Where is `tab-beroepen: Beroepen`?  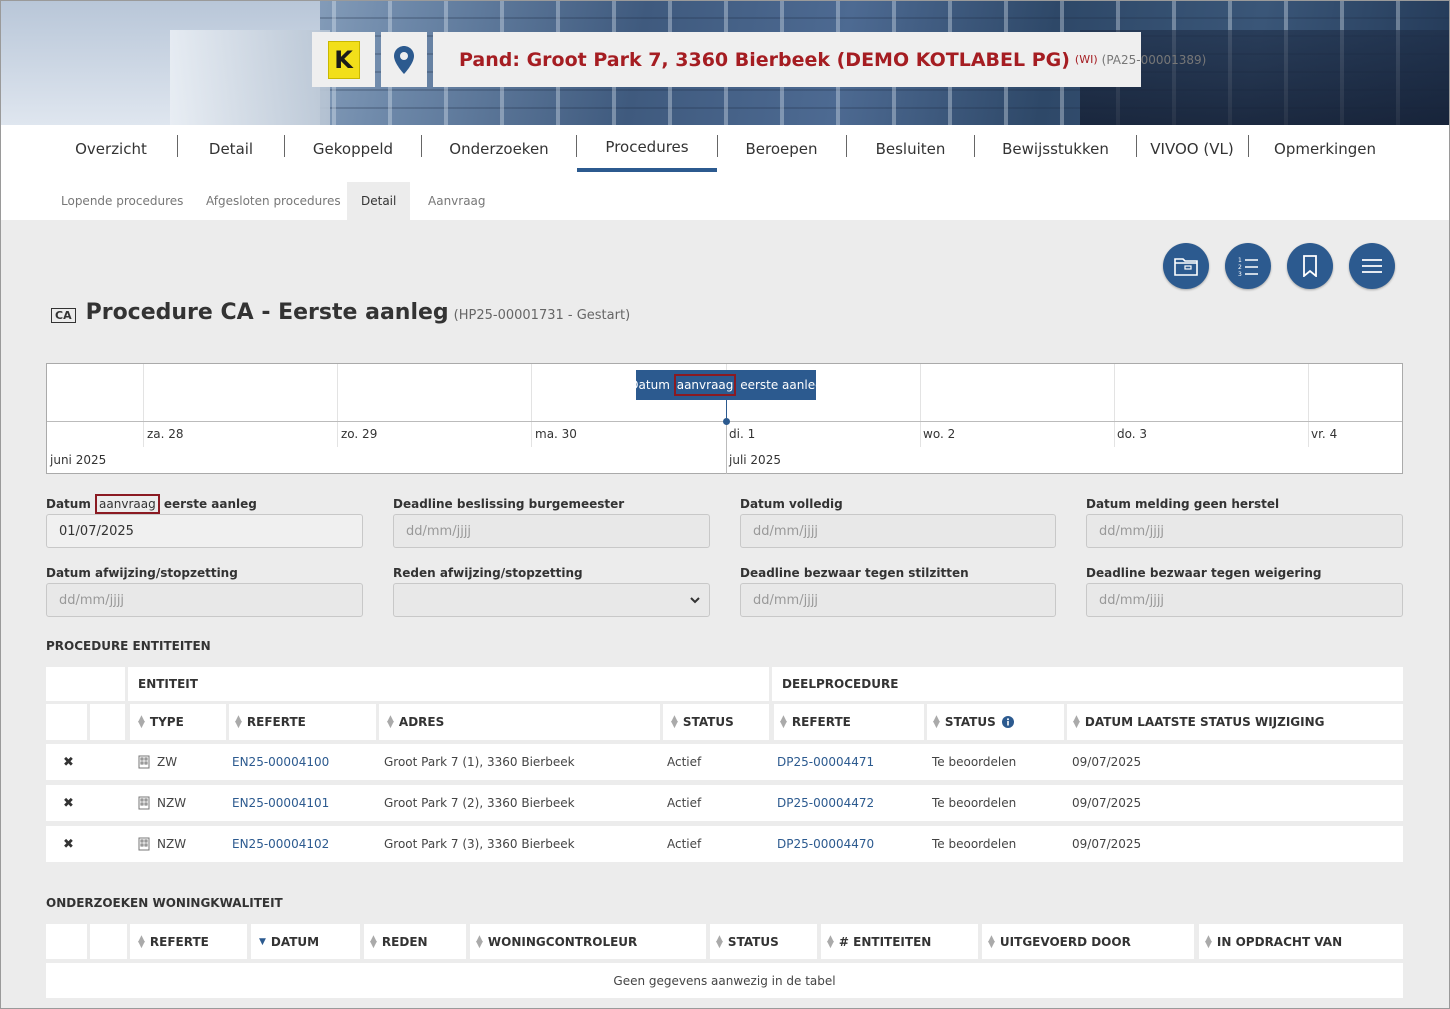
tab-beroepen: Beroepen is located at coordinates (781, 148).